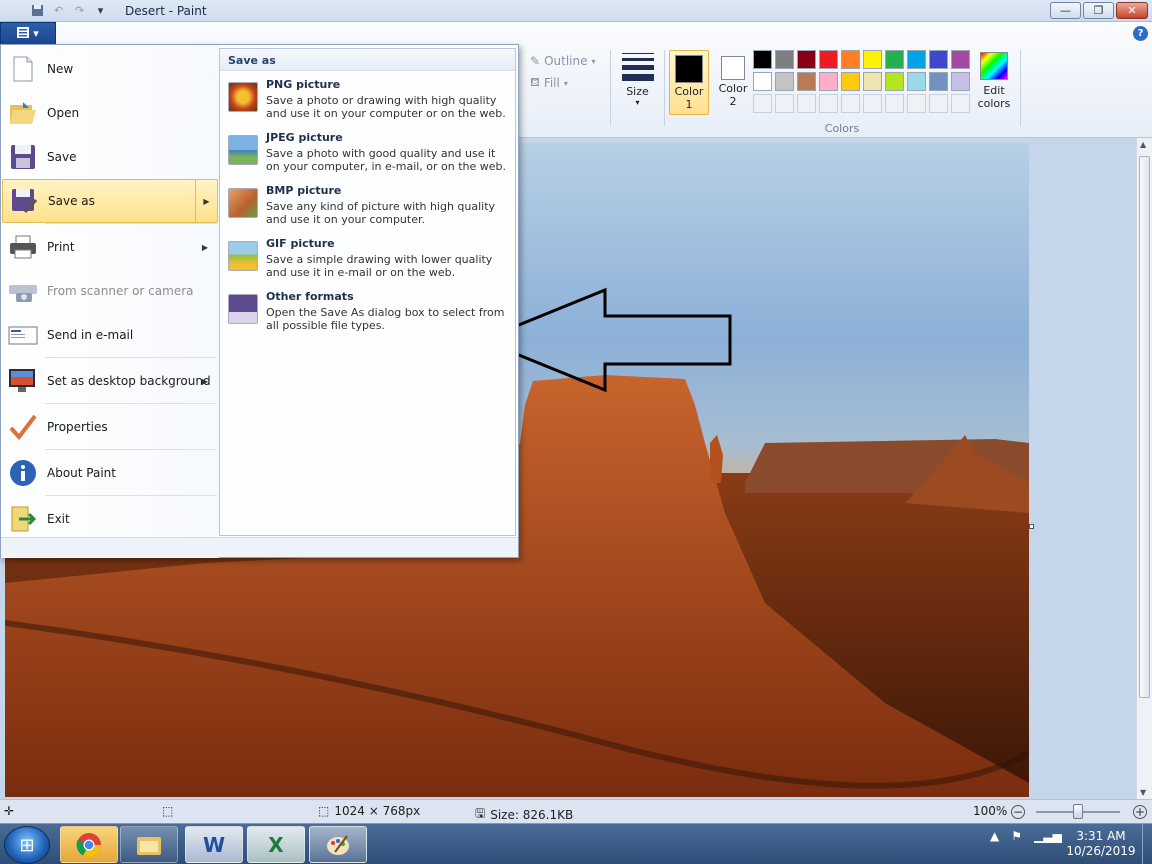  Describe the element at coordinates (524, 814) in the screenshot. I see `file-size: 🖫 Size: 826.1KB` at that location.